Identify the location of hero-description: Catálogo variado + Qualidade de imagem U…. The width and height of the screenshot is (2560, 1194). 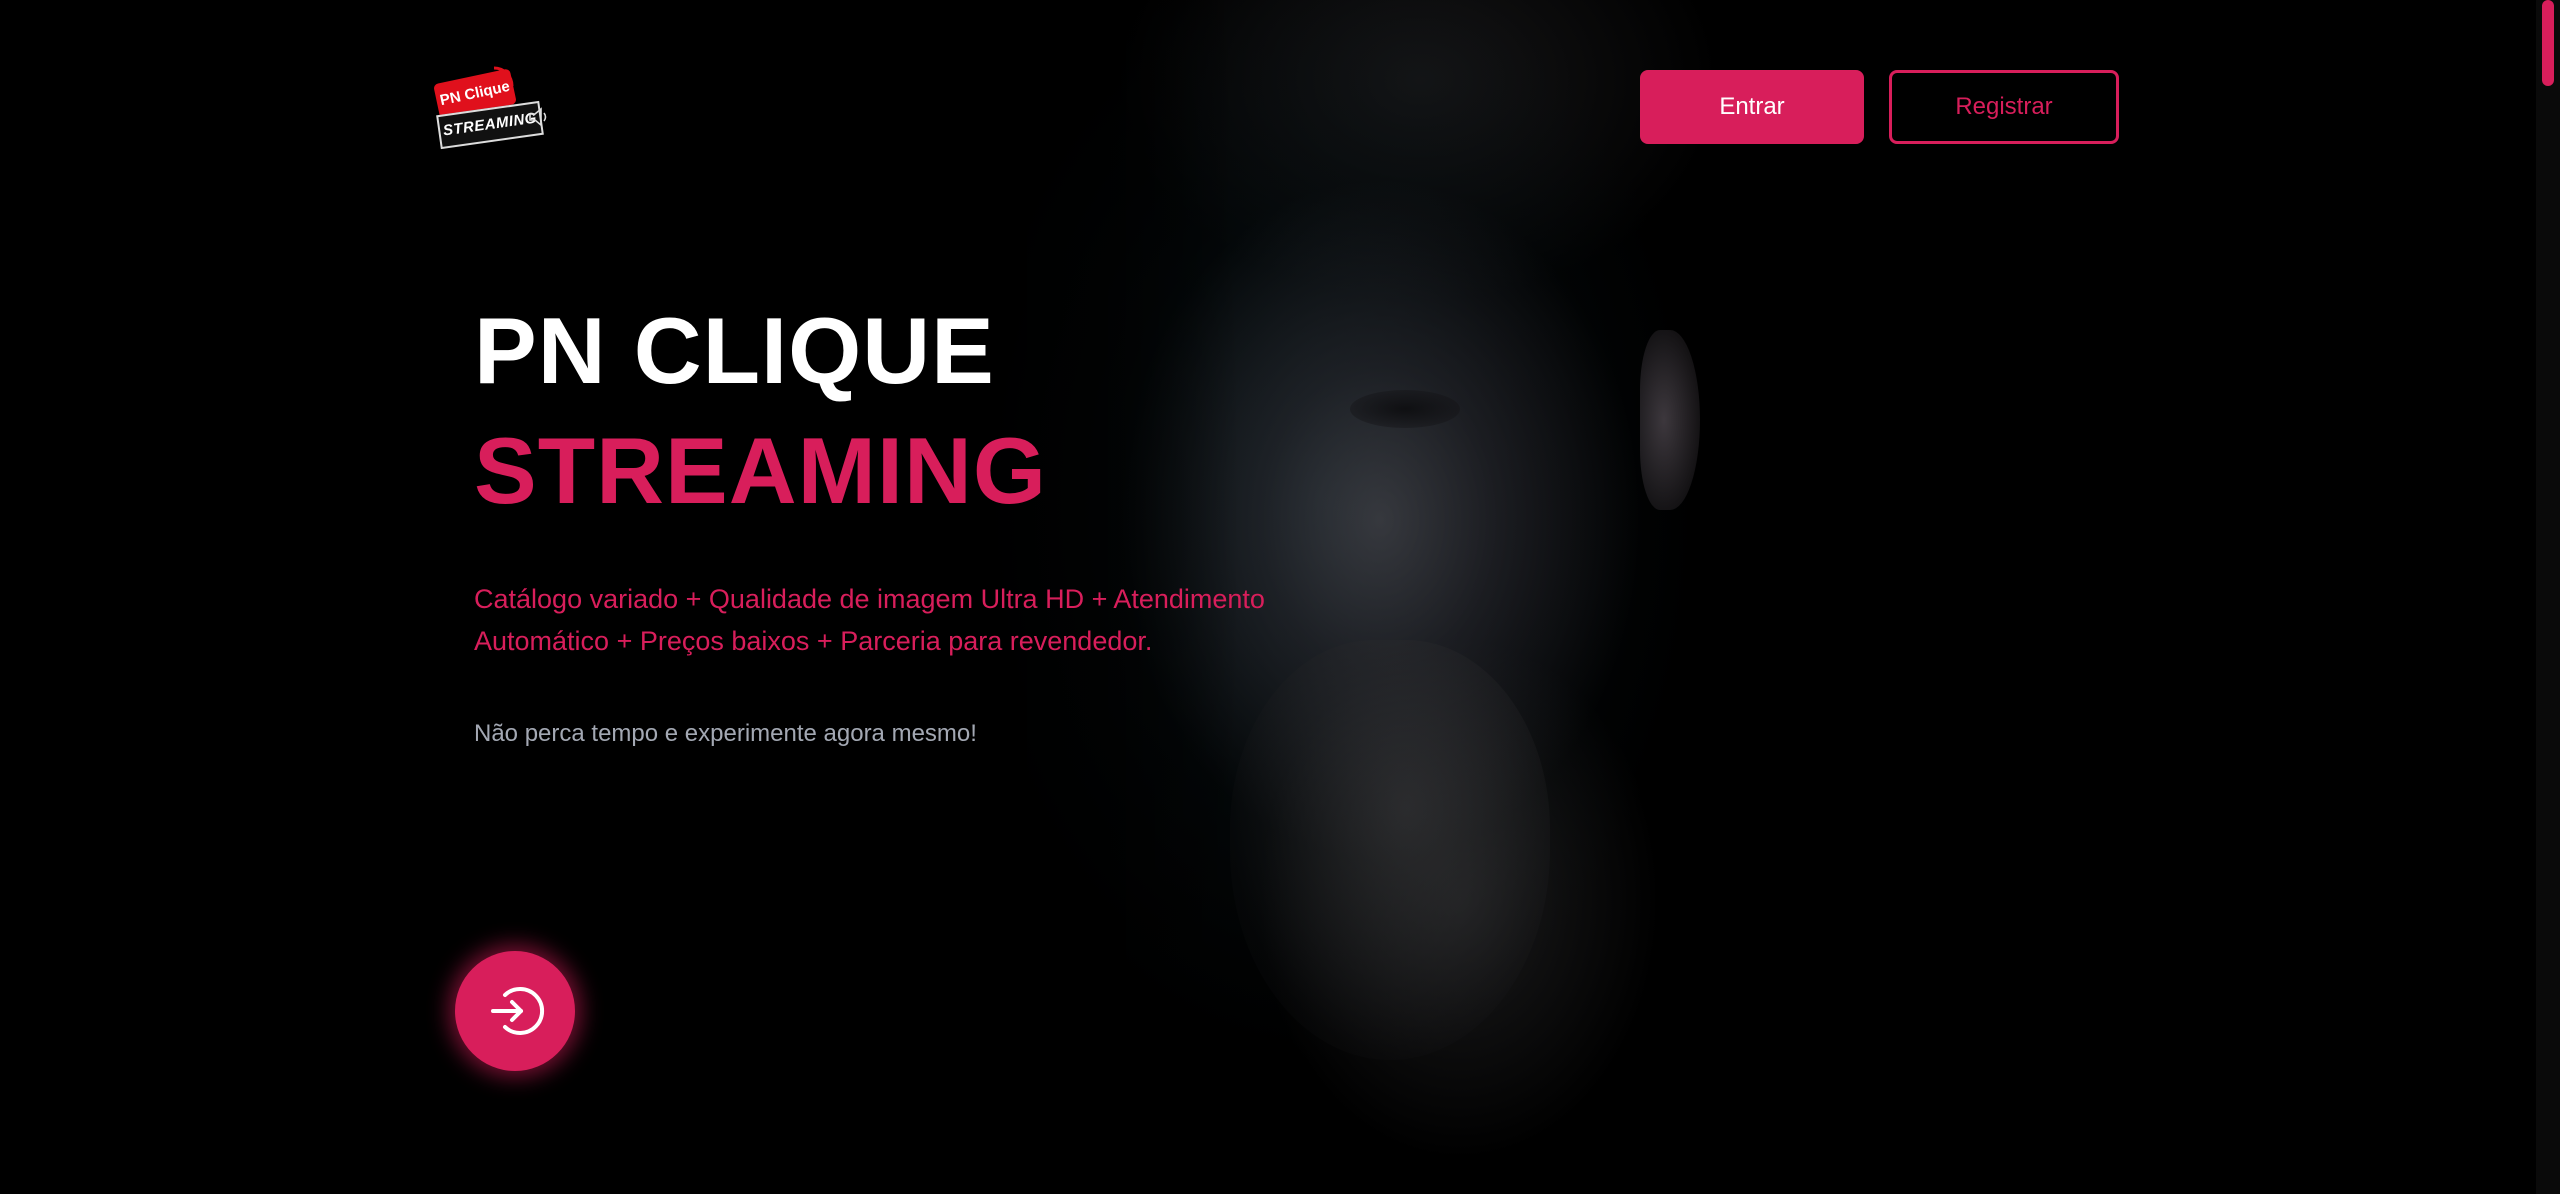
(869, 620).